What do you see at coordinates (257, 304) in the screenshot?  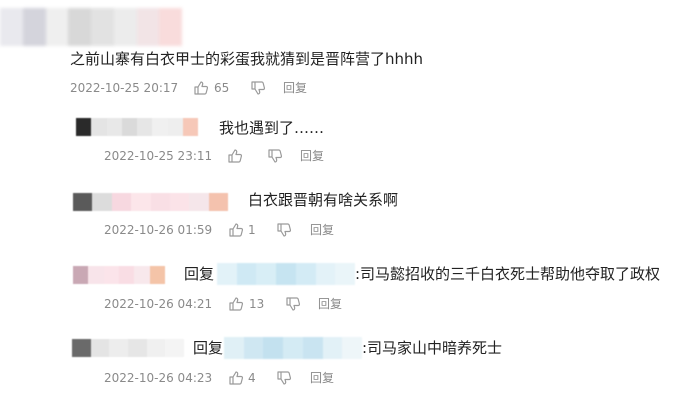 I see `like-count: 13` at bounding box center [257, 304].